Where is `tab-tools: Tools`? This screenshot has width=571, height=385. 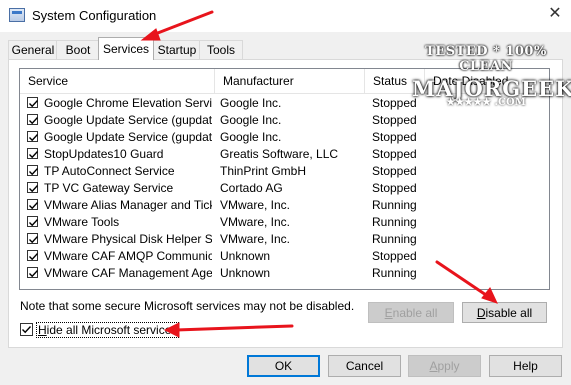
tab-tools: Tools is located at coordinates (221, 49).